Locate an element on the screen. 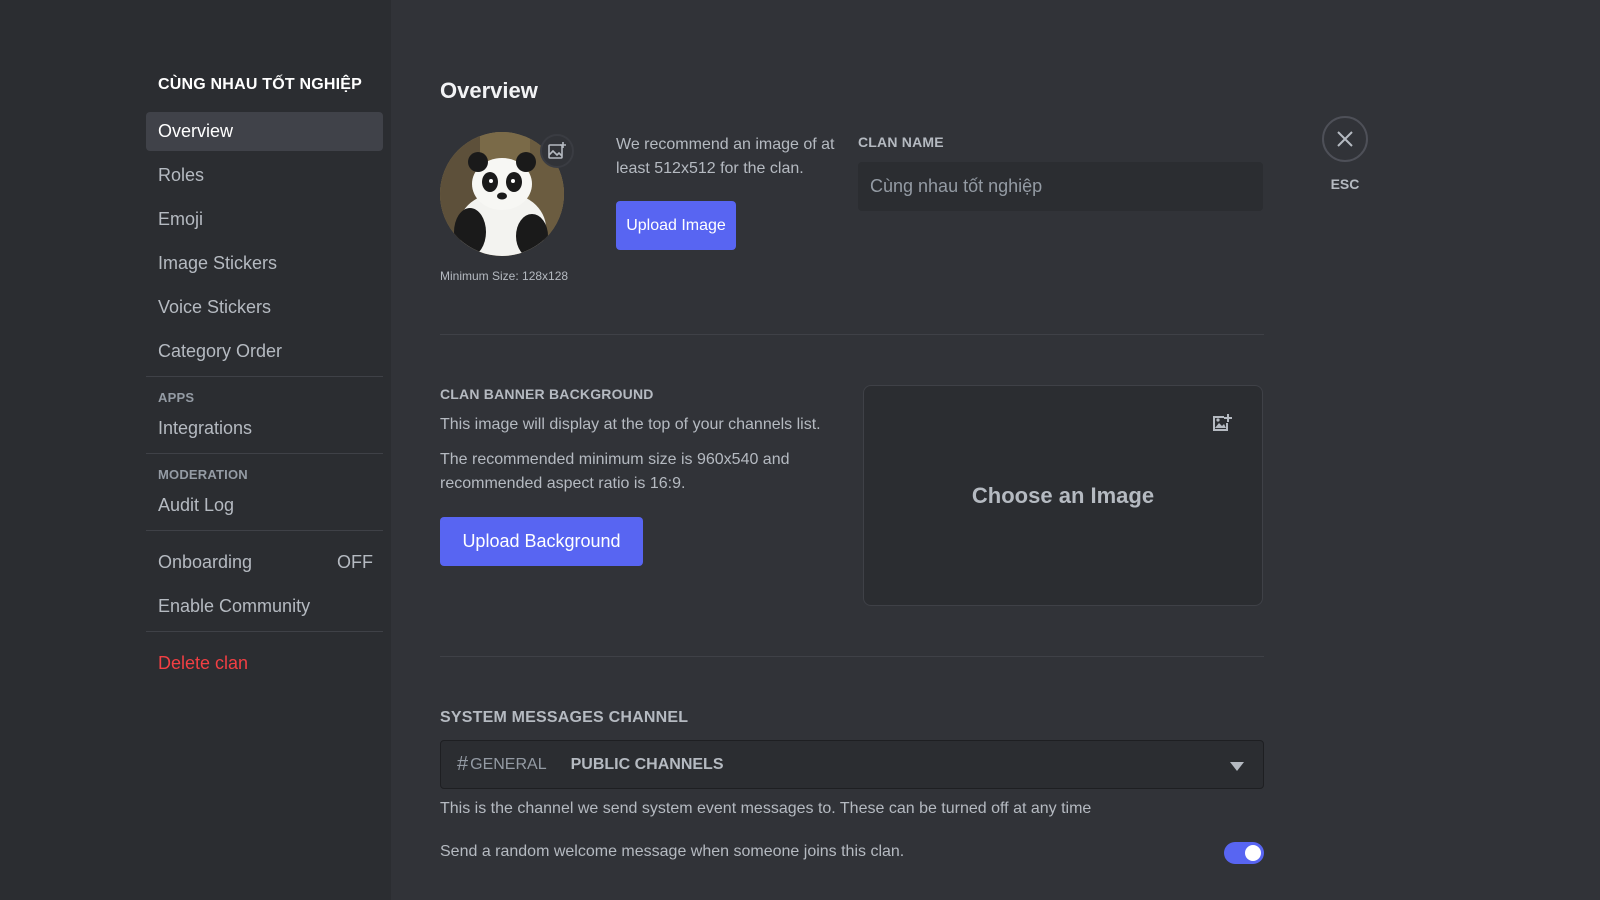 The image size is (1600, 900). sidebar-item-audit-log: Audit Log is located at coordinates (264, 505).